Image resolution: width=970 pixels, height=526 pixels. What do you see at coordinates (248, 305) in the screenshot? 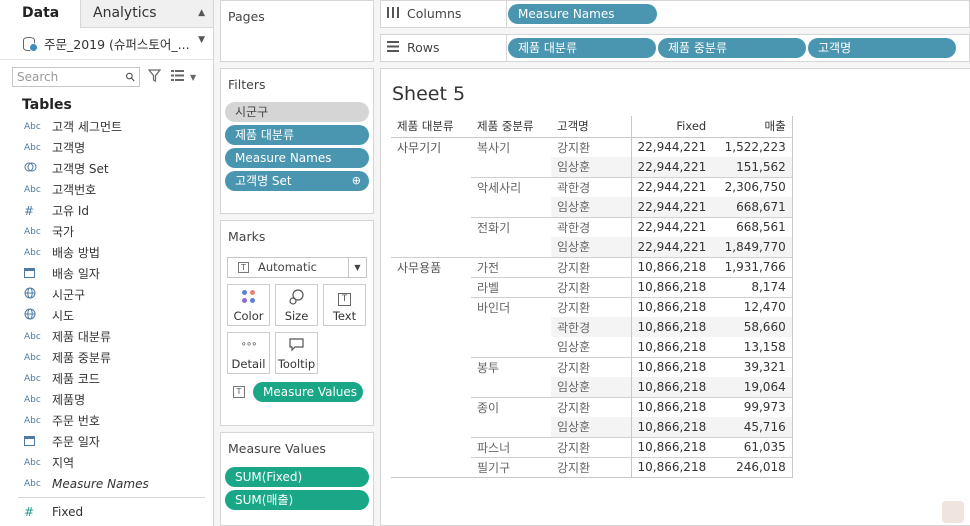
I see `color-button: Color` at bounding box center [248, 305].